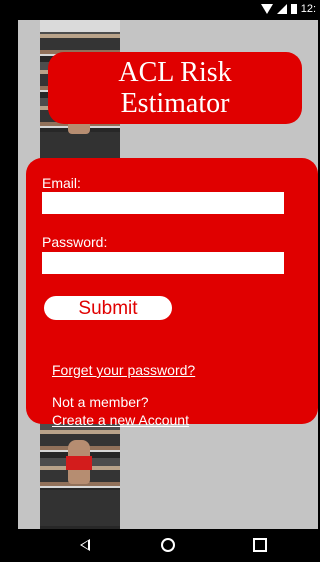  I want to click on status-time: 12:, so click(308, 9).